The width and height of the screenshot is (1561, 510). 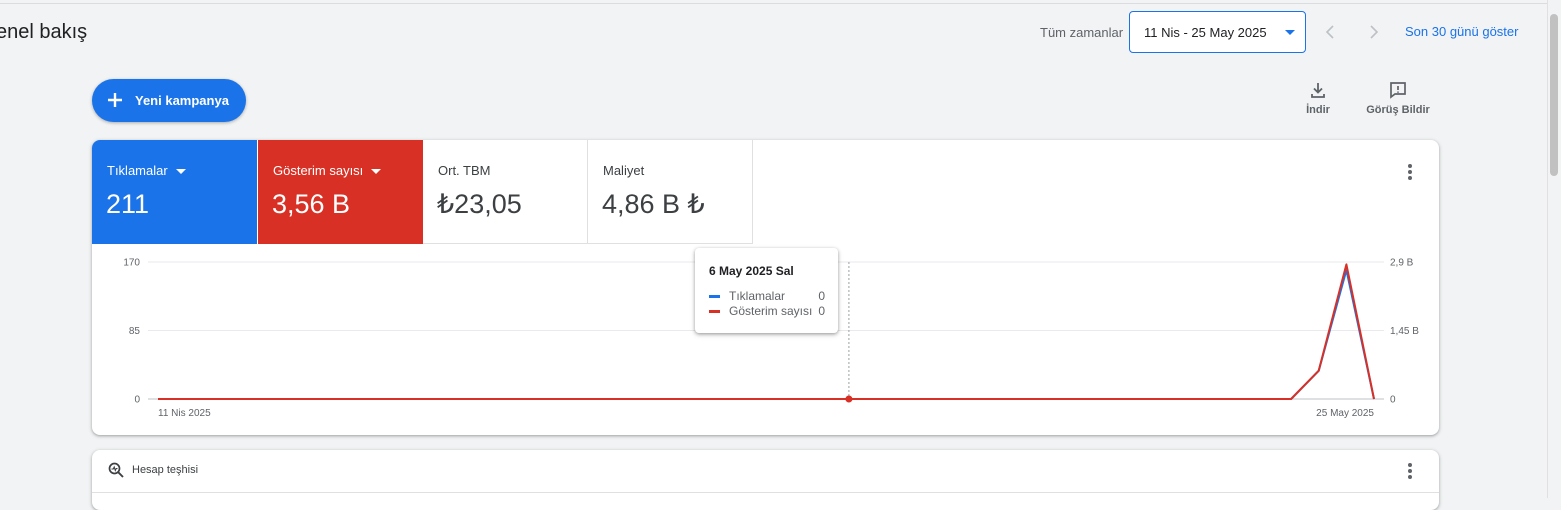 I want to click on tooltip-row-name: Gösterim sayısı, so click(x=771, y=311).